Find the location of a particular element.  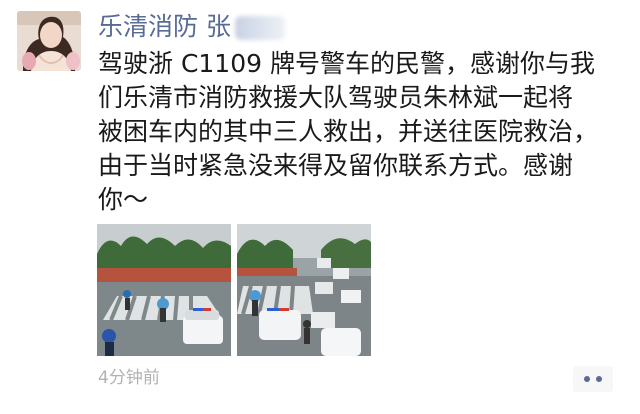

post-text-line: 由于当时紧急没来得及留你联系方式。感谢 is located at coordinates (336, 165).